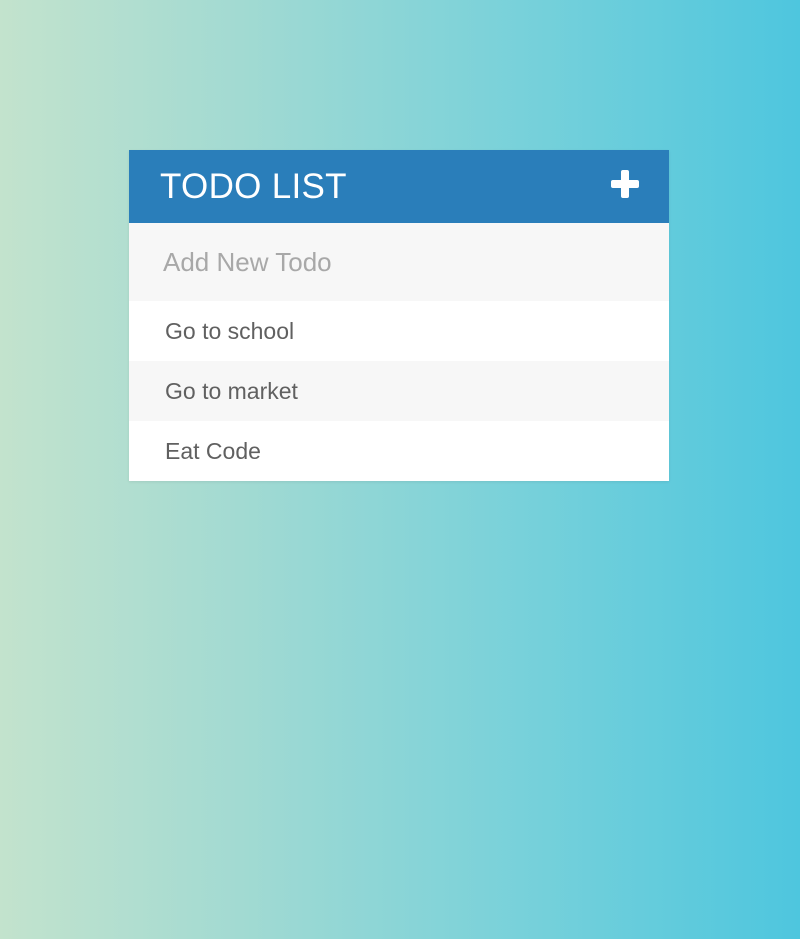 Image resolution: width=800 pixels, height=939 pixels. What do you see at coordinates (399, 262) in the screenshot?
I see `new-todo-input` at bounding box center [399, 262].